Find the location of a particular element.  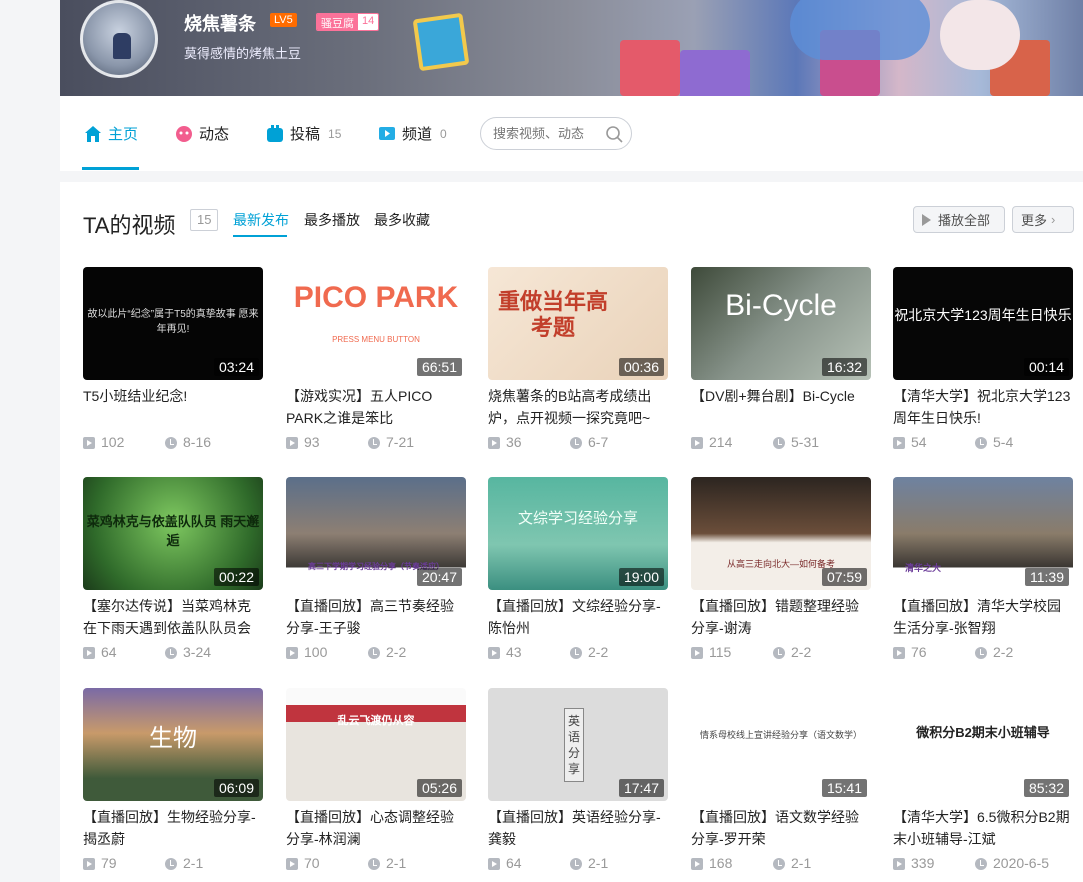

publish-date: 5-31 is located at coordinates (805, 442).